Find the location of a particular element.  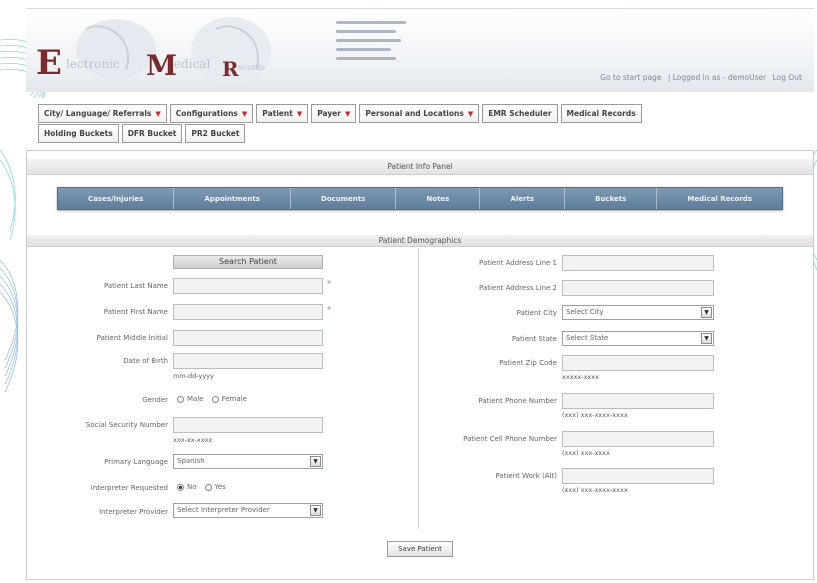

nav-row-2: Holding Buckets DFR Bucket PR2 Bucket is located at coordinates (143, 133).